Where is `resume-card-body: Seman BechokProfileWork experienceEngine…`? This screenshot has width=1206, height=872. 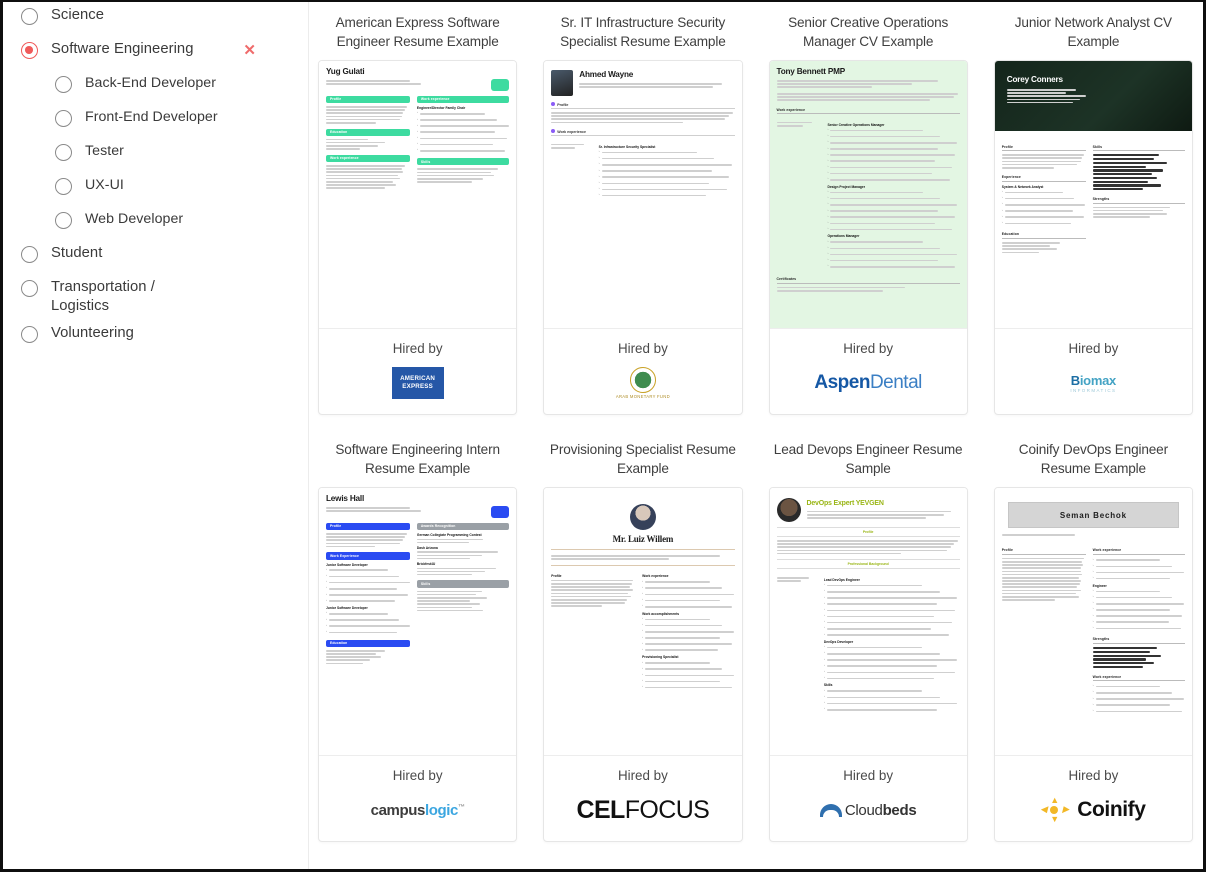
resume-card-body: Seman BechokProfileWork experienceEngine… is located at coordinates (1093, 664).